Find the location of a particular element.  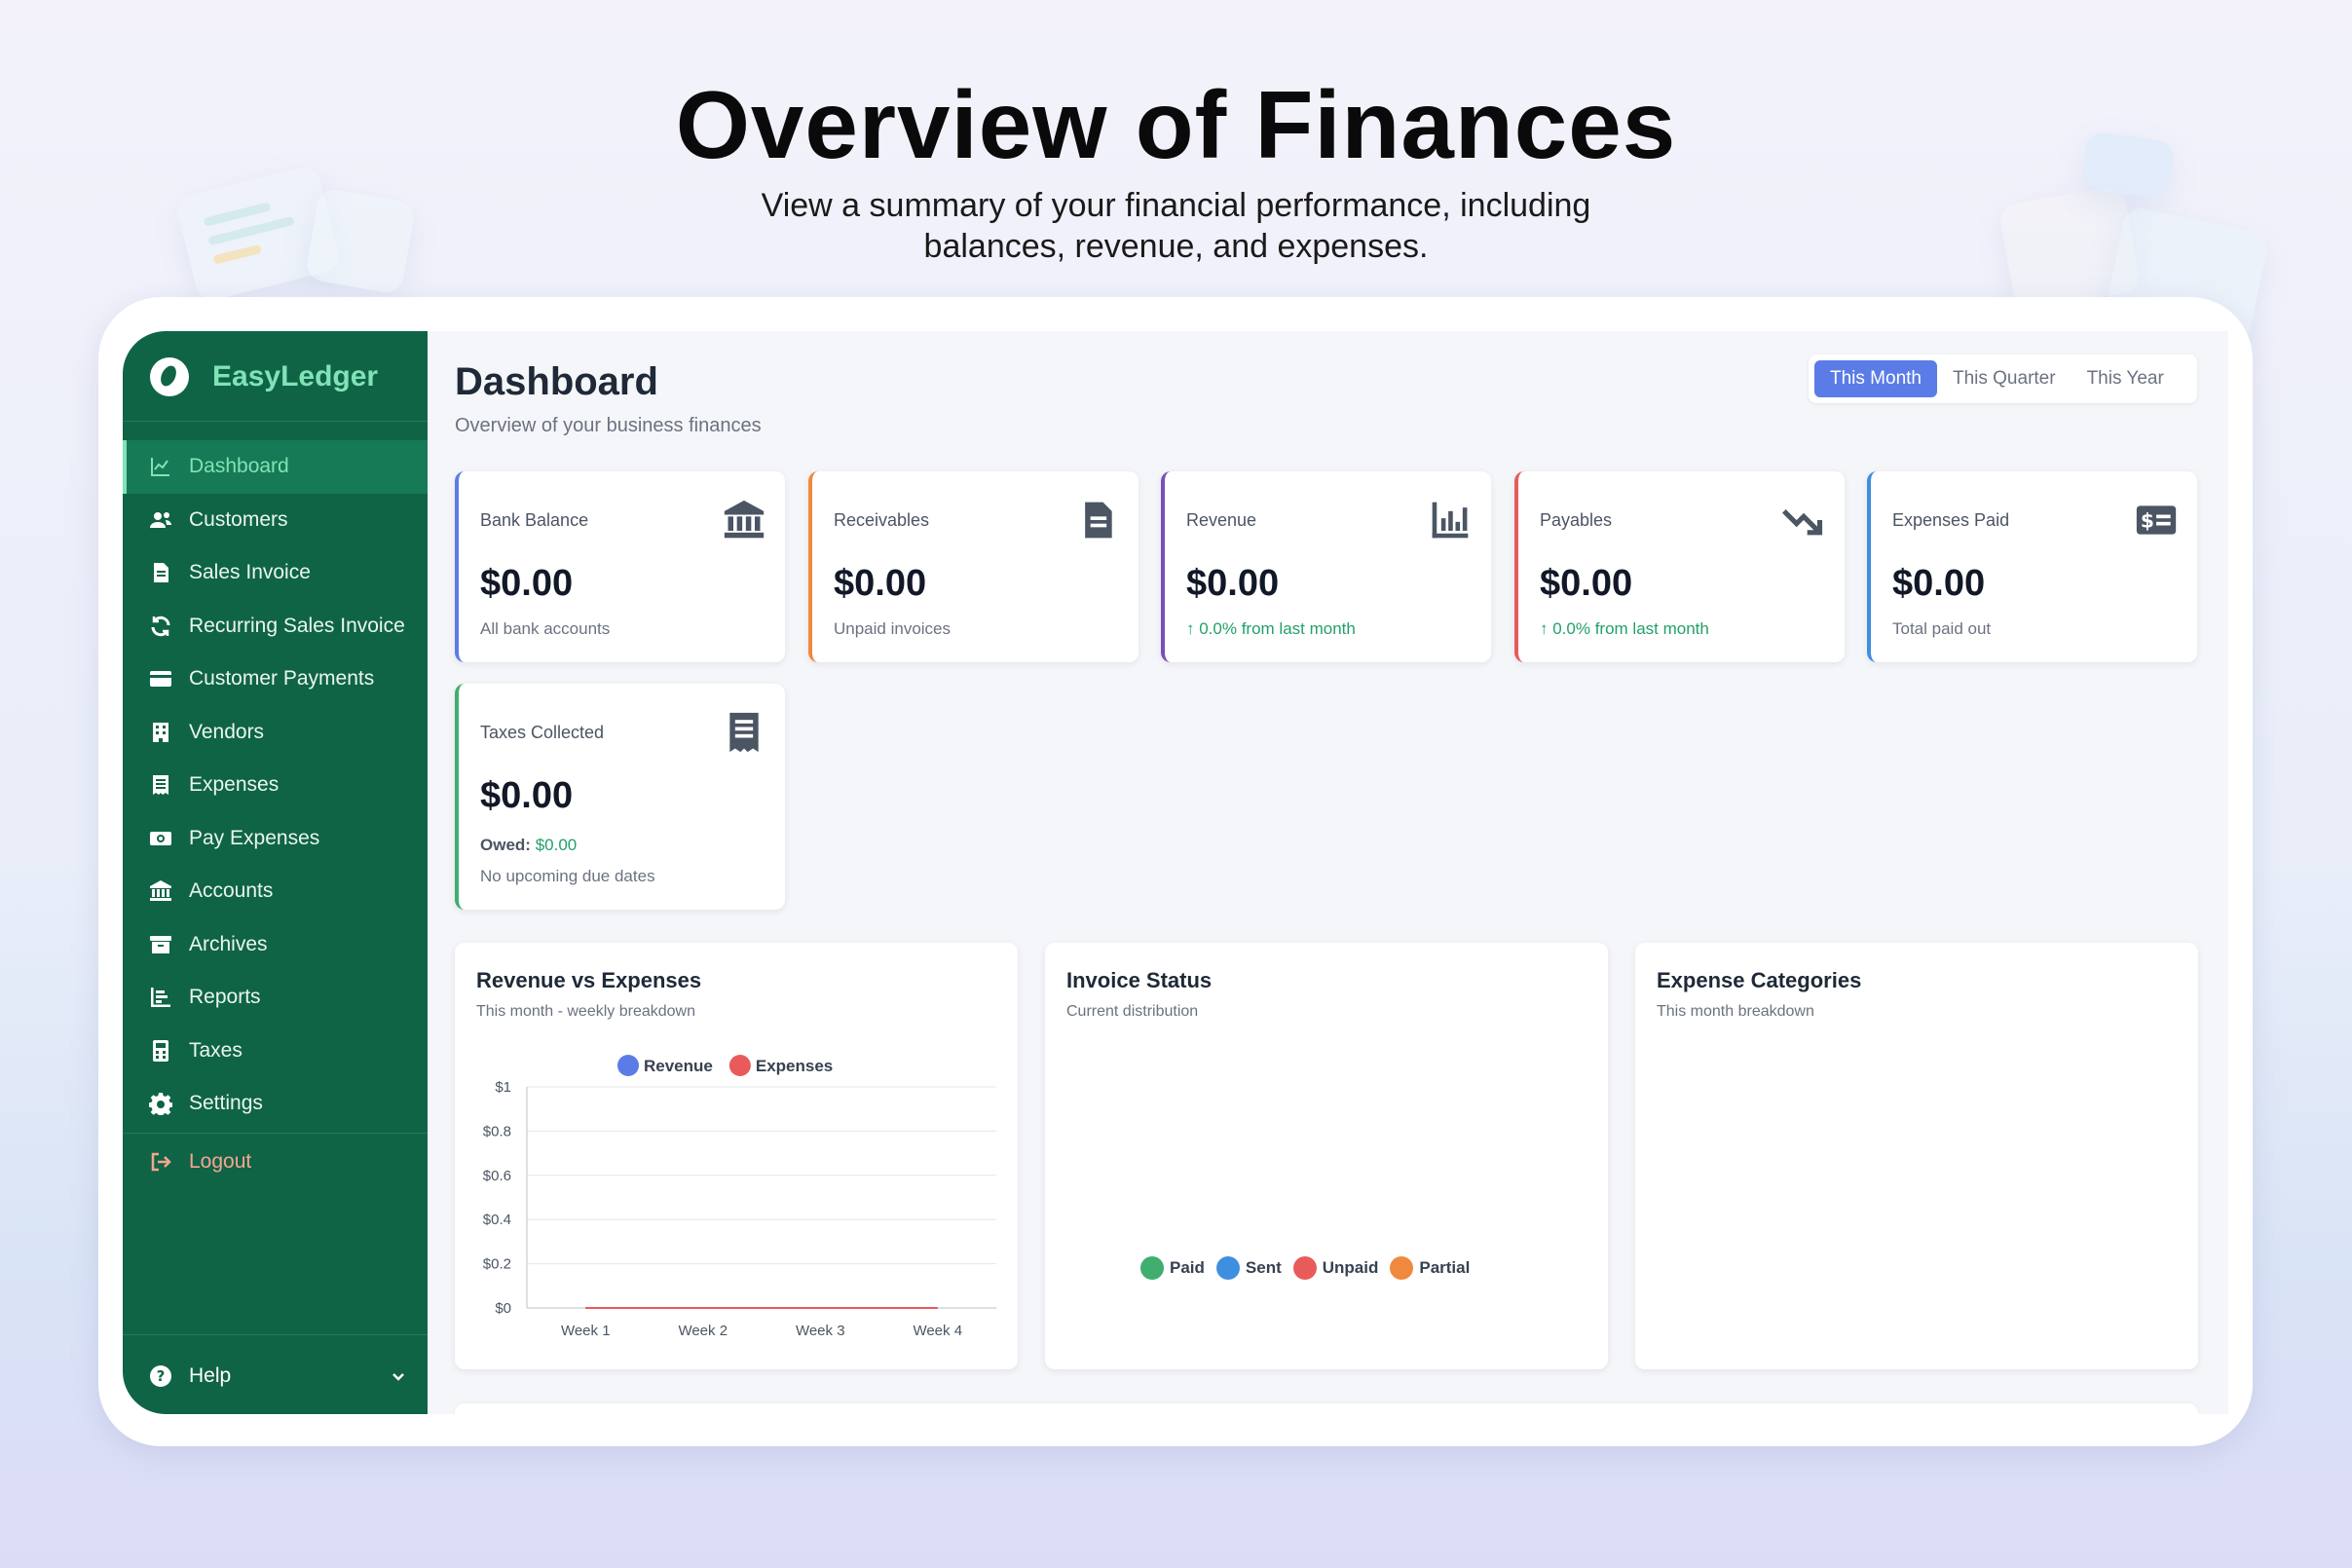

legend-item-partial: Partial is located at coordinates (1430, 1268).